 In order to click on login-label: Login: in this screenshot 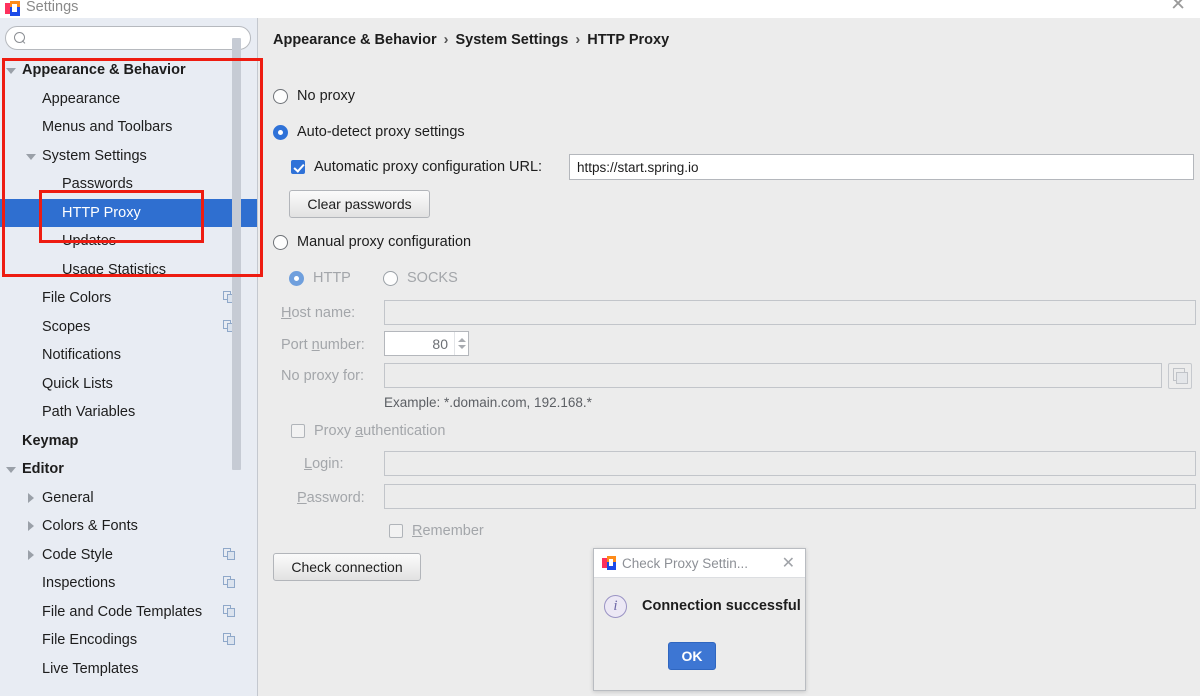, I will do `click(324, 464)`.